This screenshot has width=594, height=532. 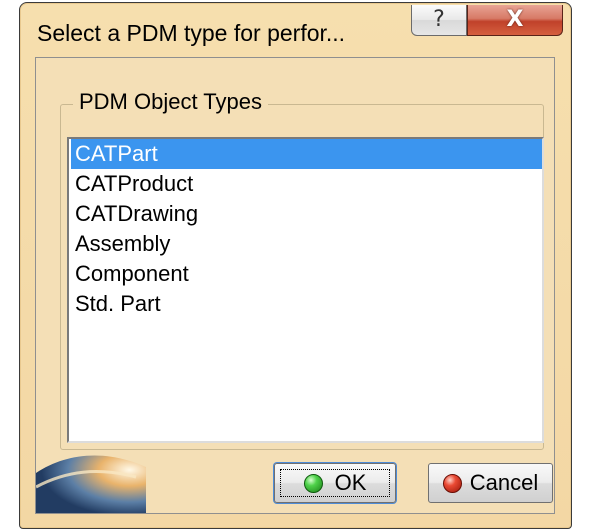 I want to click on background-swoosh-decoration, so click(x=91, y=478).